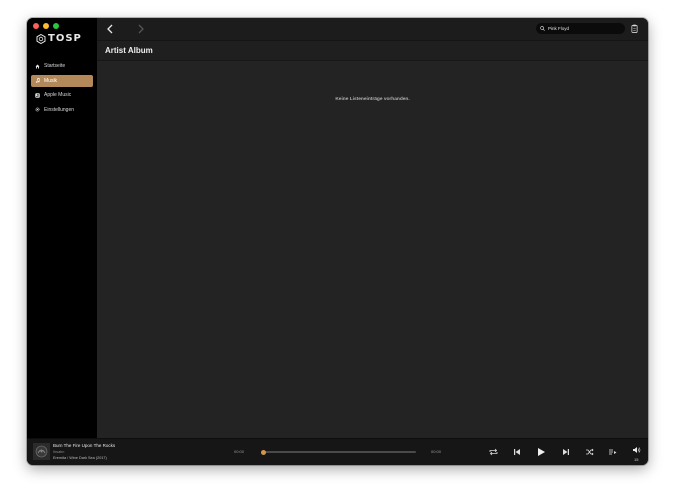  I want to click on time-total: 00:00, so click(436, 451).